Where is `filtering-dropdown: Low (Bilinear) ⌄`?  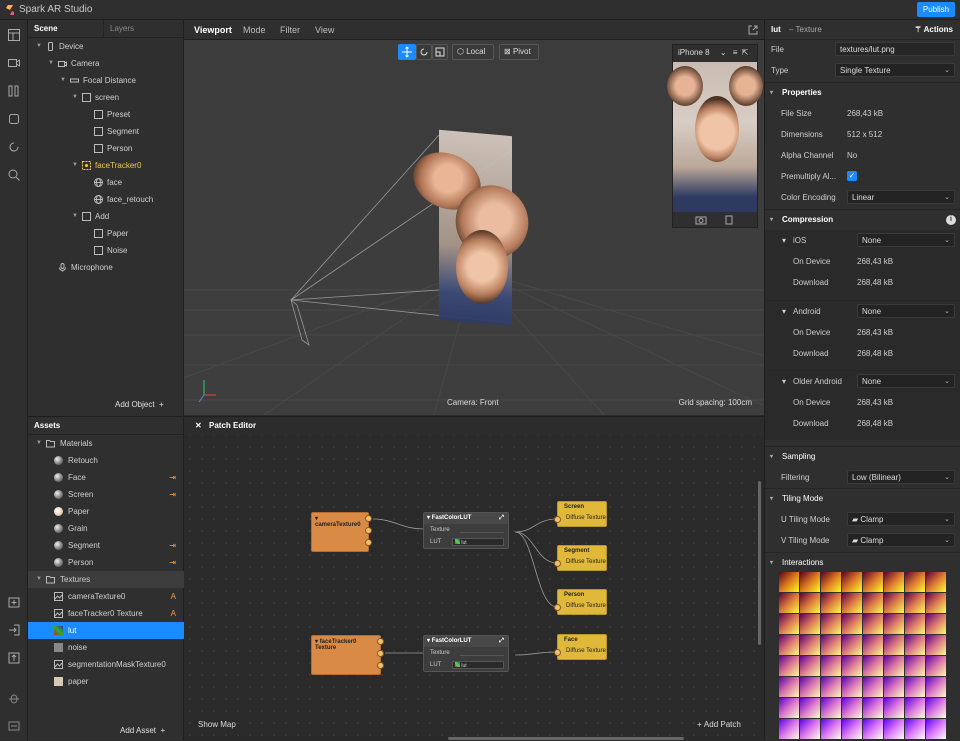 filtering-dropdown: Low (Bilinear) ⌄ is located at coordinates (901, 477).